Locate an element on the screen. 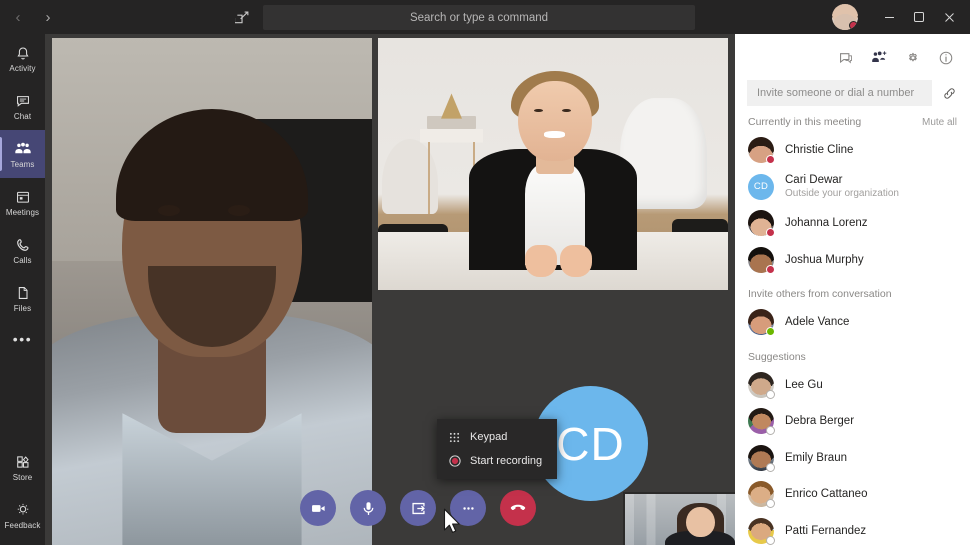 This screenshot has width=970, height=545. list-item: Christie Cline is located at coordinates (852, 150).